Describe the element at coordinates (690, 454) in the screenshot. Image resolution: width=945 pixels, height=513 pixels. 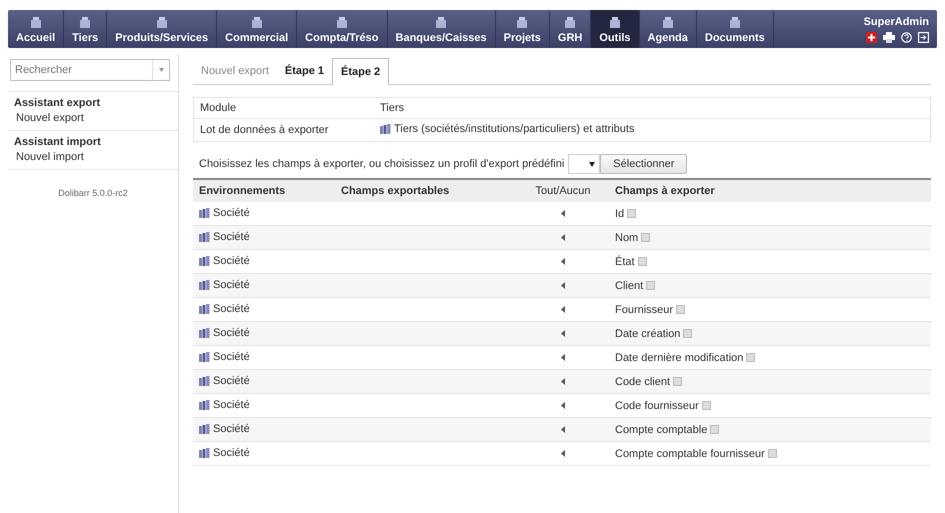
I see `field-text: Compte comptable fournisseur` at that location.